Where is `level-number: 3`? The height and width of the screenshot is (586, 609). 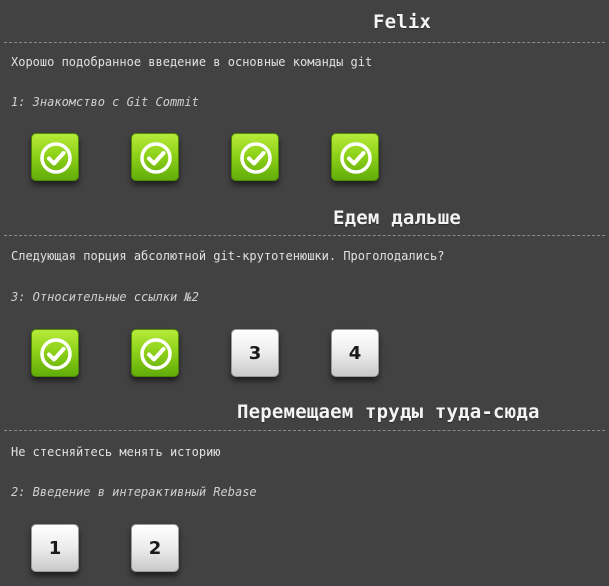 level-number: 3 is located at coordinates (255, 353).